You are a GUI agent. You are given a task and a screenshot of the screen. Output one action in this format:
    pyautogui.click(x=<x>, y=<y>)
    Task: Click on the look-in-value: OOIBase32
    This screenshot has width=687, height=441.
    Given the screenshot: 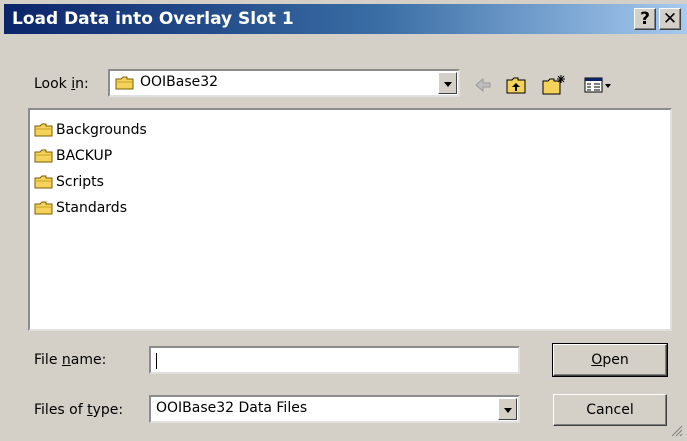 What is the action you would take?
    pyautogui.click(x=179, y=82)
    